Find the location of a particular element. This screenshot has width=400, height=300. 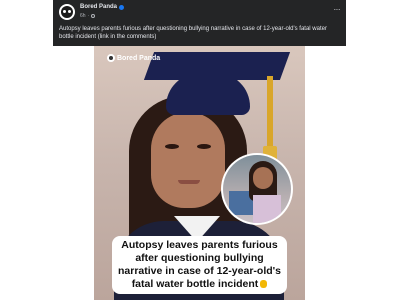

page-avatar is located at coordinates (67, 12).